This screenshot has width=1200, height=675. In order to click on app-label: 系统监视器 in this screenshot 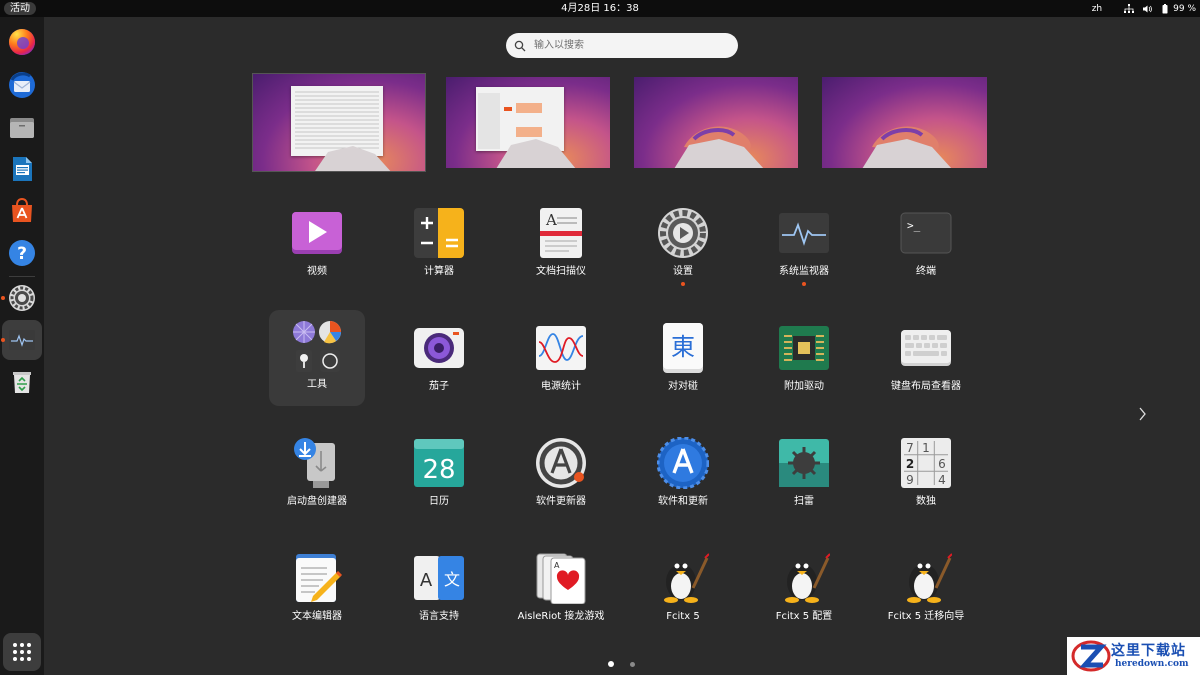, I will do `click(804, 271)`.